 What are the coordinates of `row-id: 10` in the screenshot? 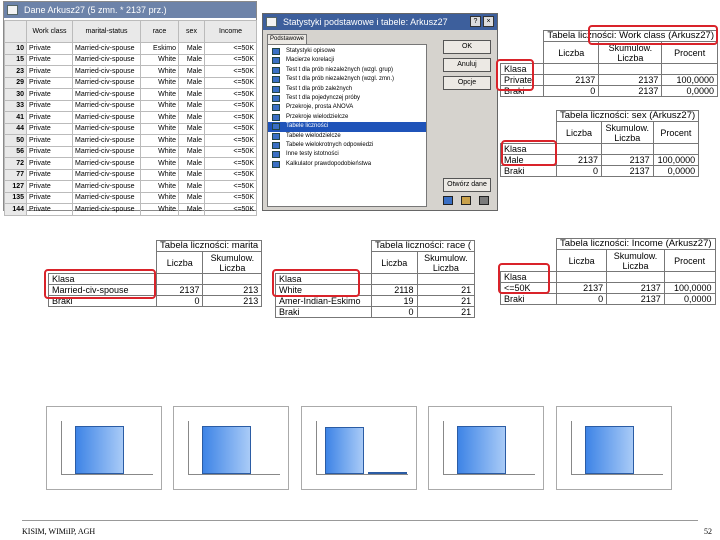 It's located at (15, 48).